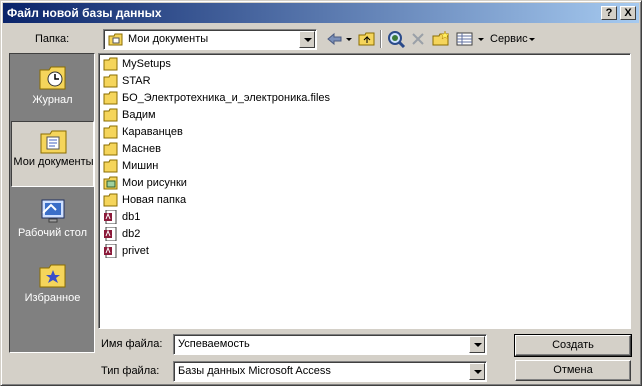 The height and width of the screenshot is (386, 642). What do you see at coordinates (135, 251) in the screenshot?
I see `file-name: privet` at bounding box center [135, 251].